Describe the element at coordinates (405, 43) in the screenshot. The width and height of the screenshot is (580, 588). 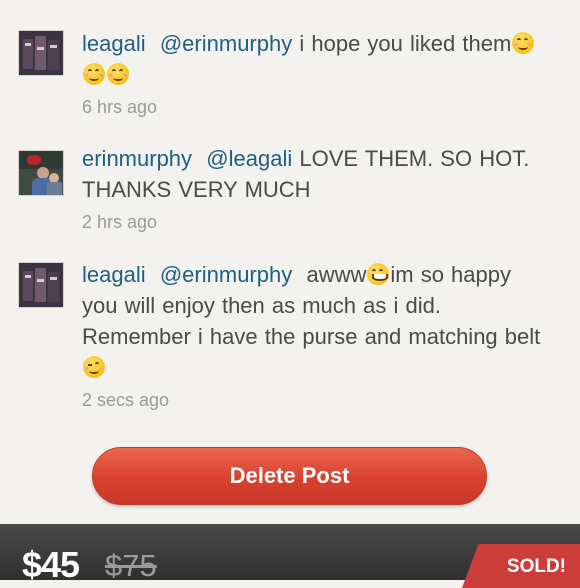
I see `comment-message: i hope you liked them` at that location.